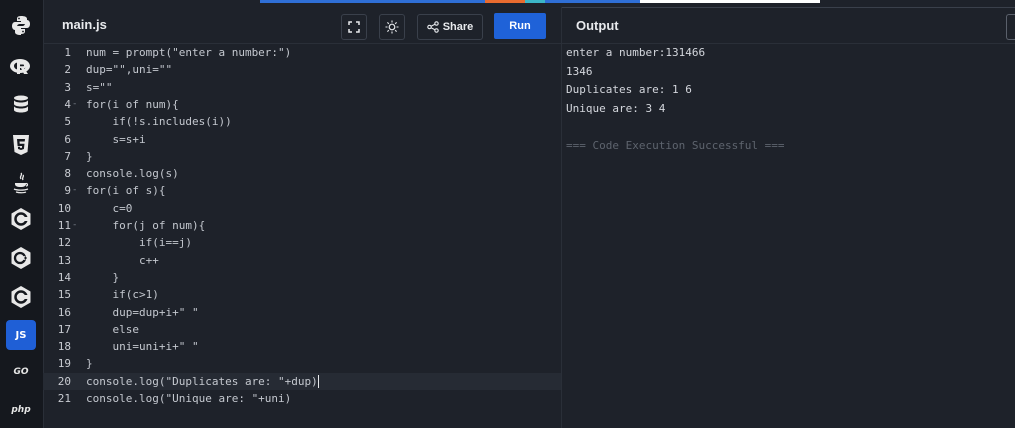  What do you see at coordinates (67, 52) in the screenshot?
I see `line-number: 1` at bounding box center [67, 52].